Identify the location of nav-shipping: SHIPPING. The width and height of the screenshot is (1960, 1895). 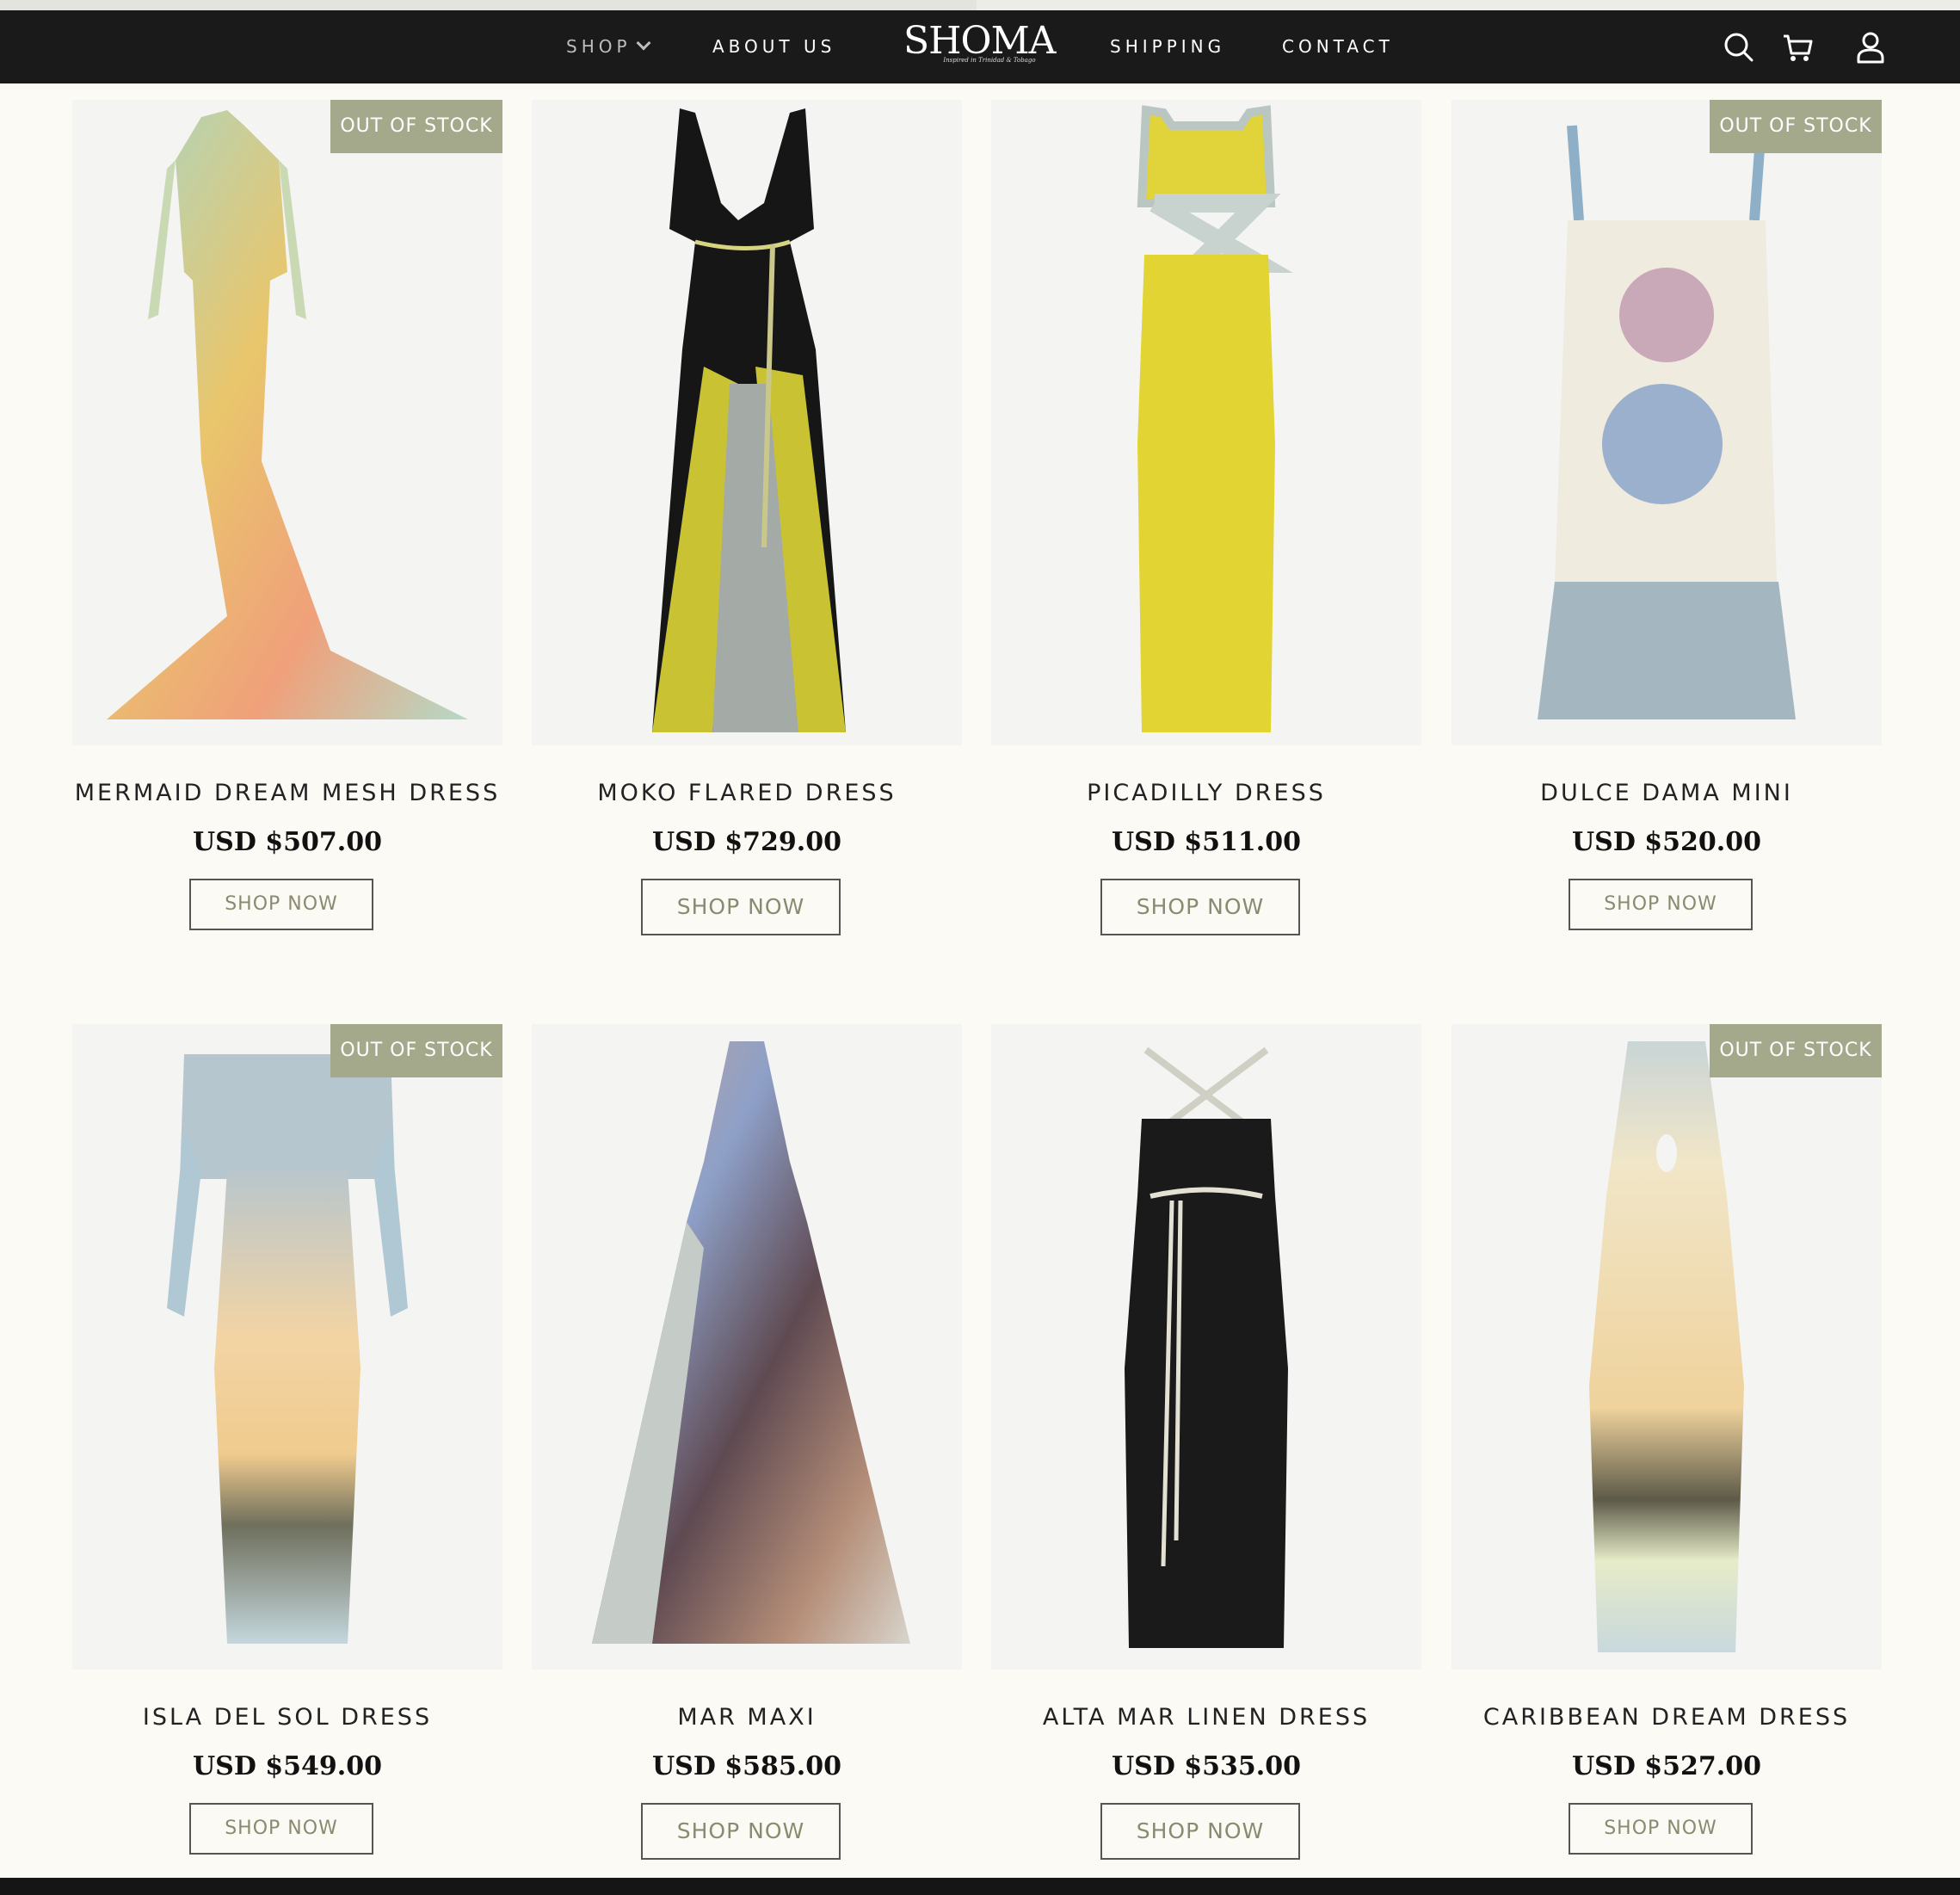
(1167, 46).